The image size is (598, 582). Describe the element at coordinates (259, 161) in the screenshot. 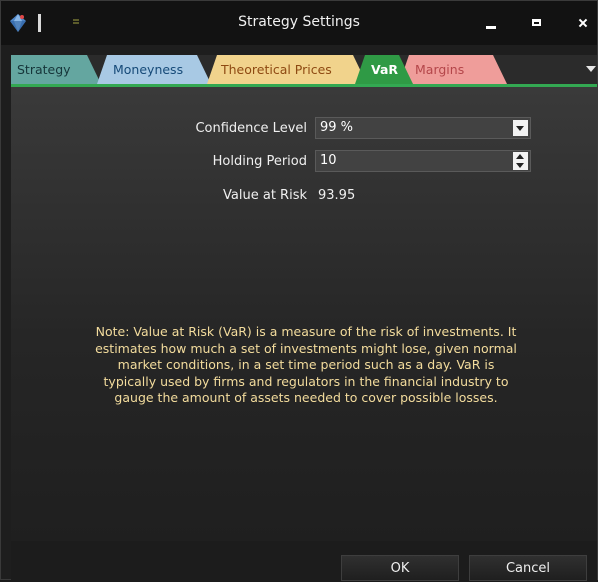

I see `holding-period-label: Holding Period` at that location.